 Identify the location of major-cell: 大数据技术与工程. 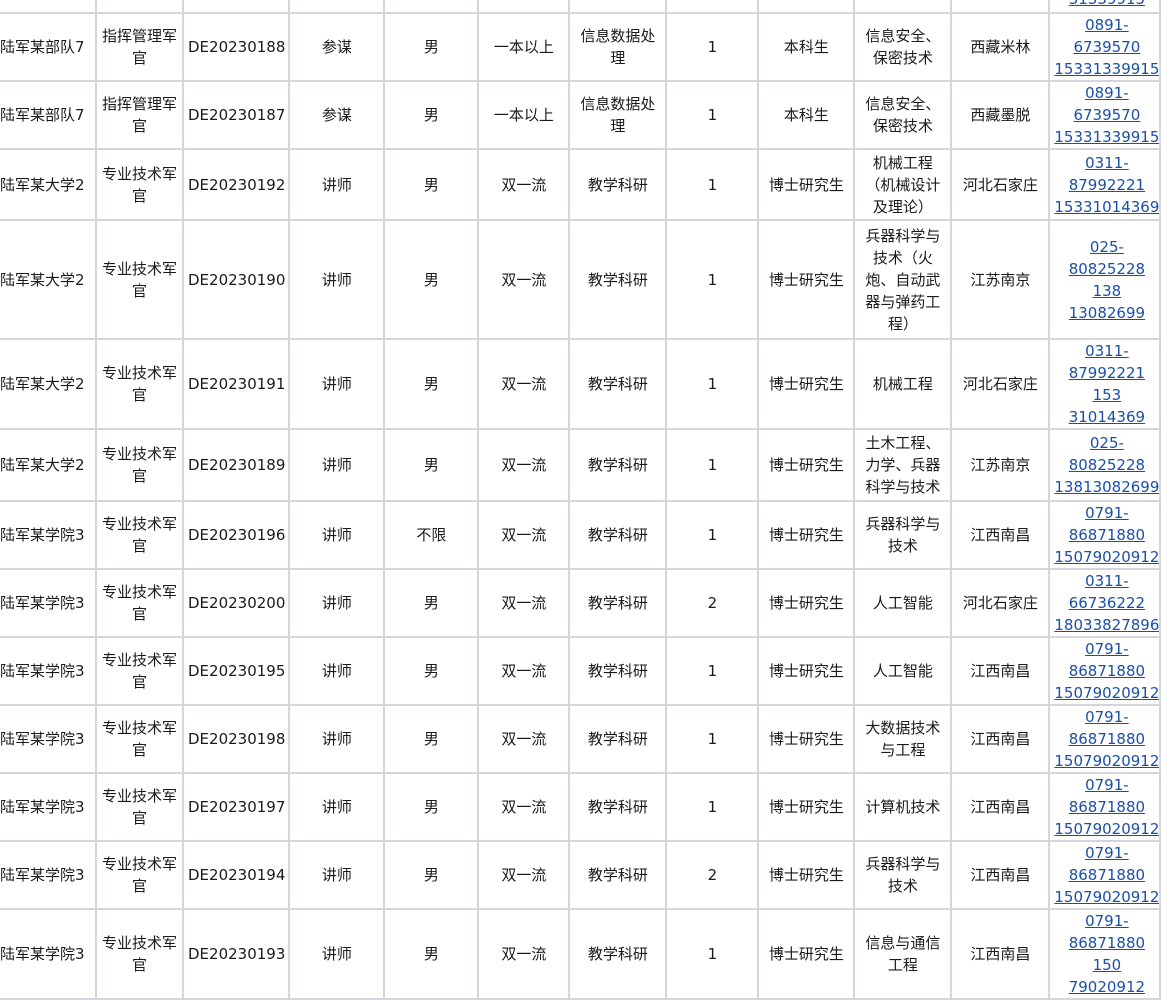
(903, 739).